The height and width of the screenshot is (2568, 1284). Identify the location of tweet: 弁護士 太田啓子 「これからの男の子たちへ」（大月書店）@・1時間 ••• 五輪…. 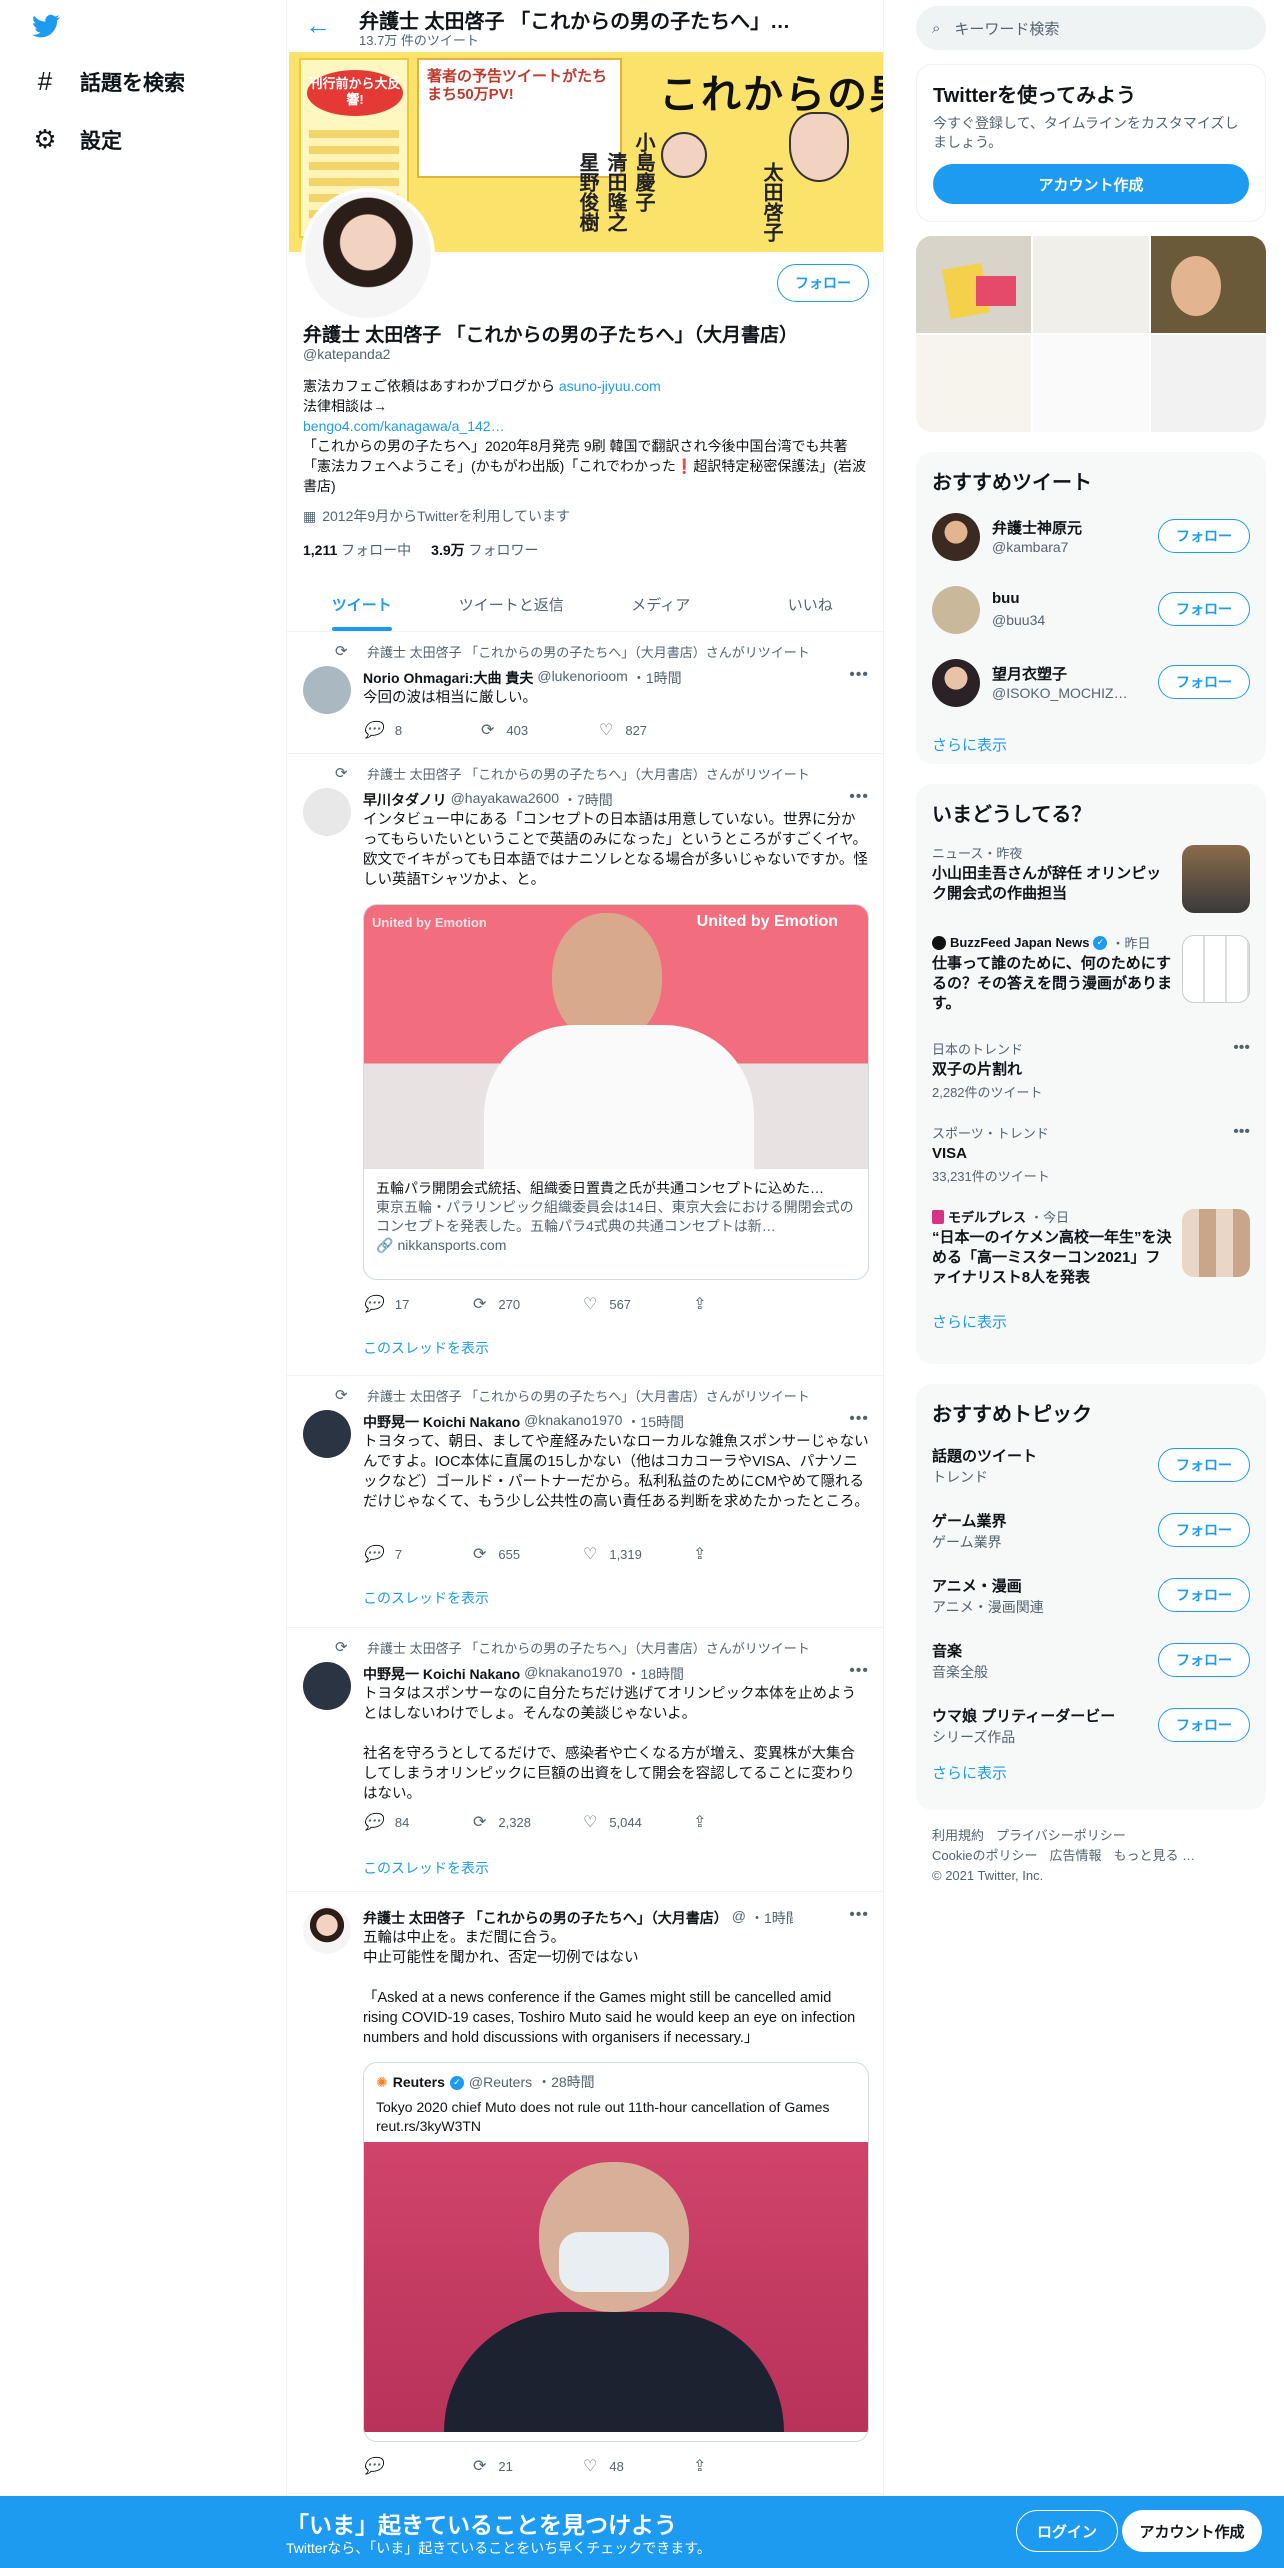
(585, 2194).